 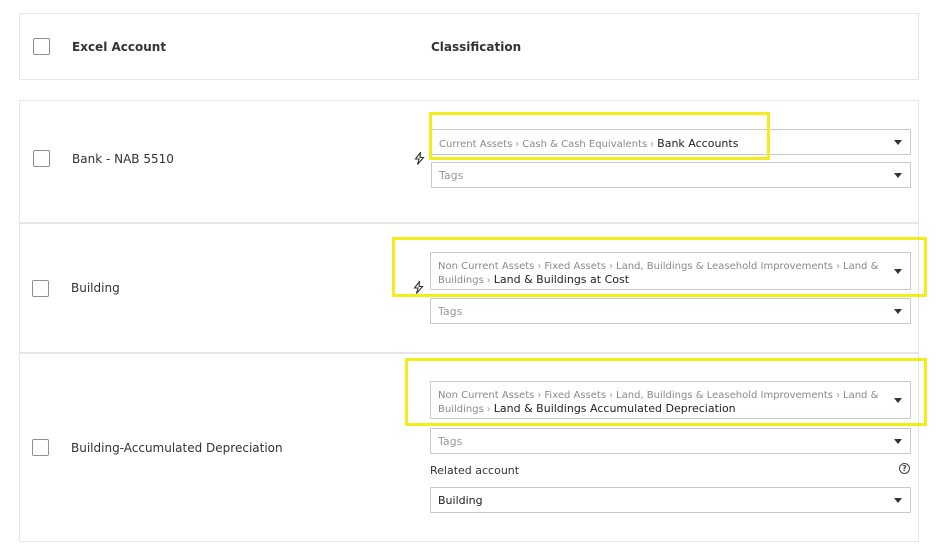 I want to click on account-name: Bank - NAB 5510, so click(x=123, y=159).